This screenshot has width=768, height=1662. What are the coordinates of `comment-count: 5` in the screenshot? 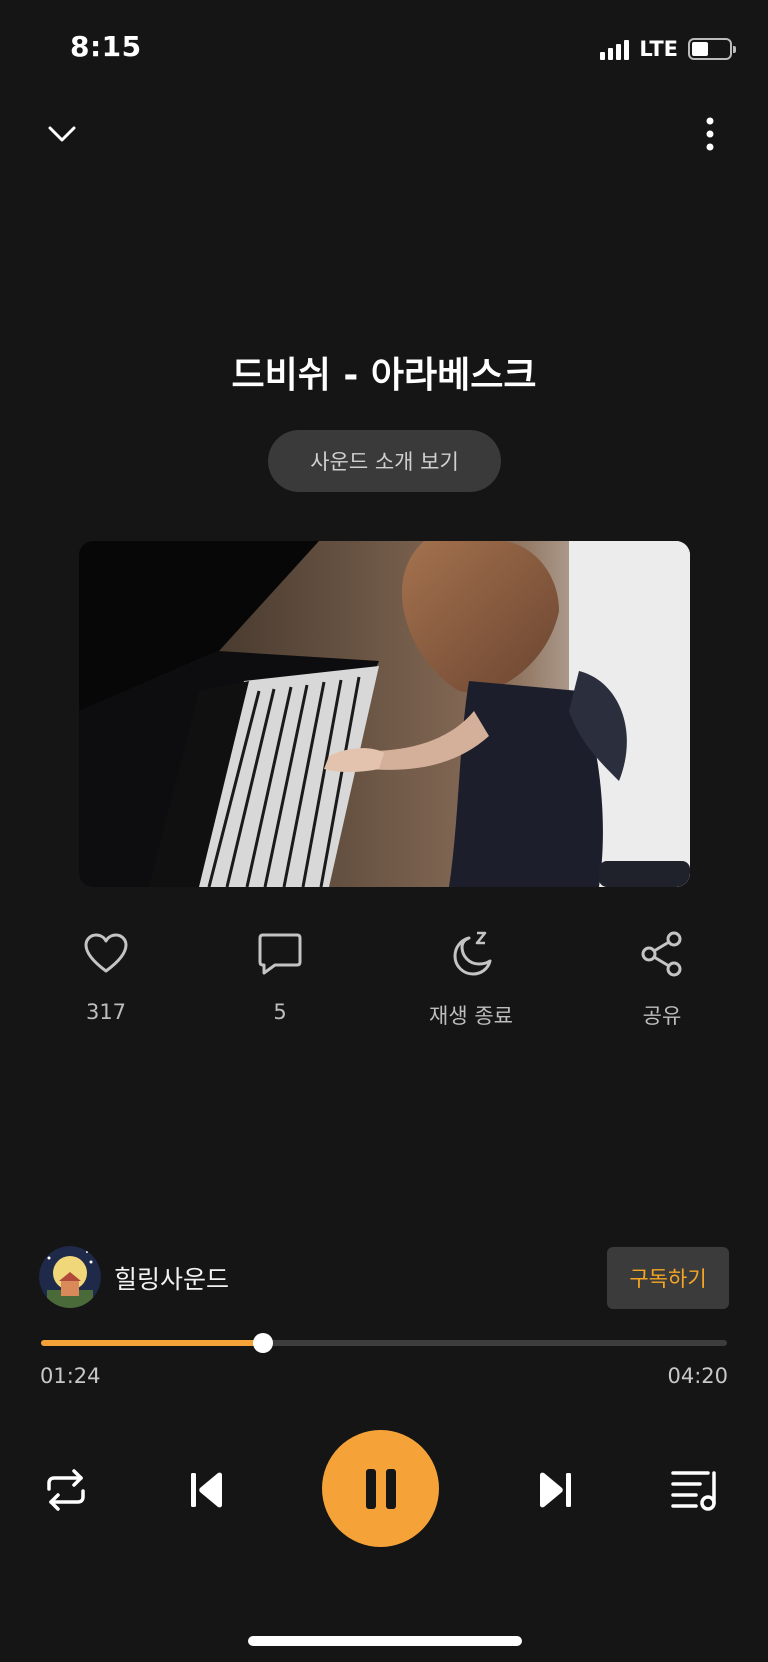 It's located at (280, 1012).